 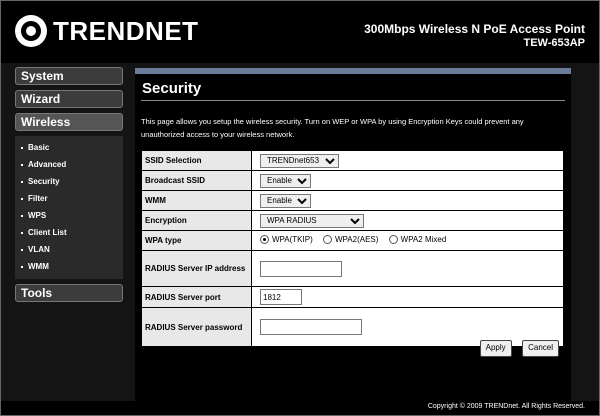 What do you see at coordinates (264, 239) in the screenshot?
I see `radio-selected-icon` at bounding box center [264, 239].